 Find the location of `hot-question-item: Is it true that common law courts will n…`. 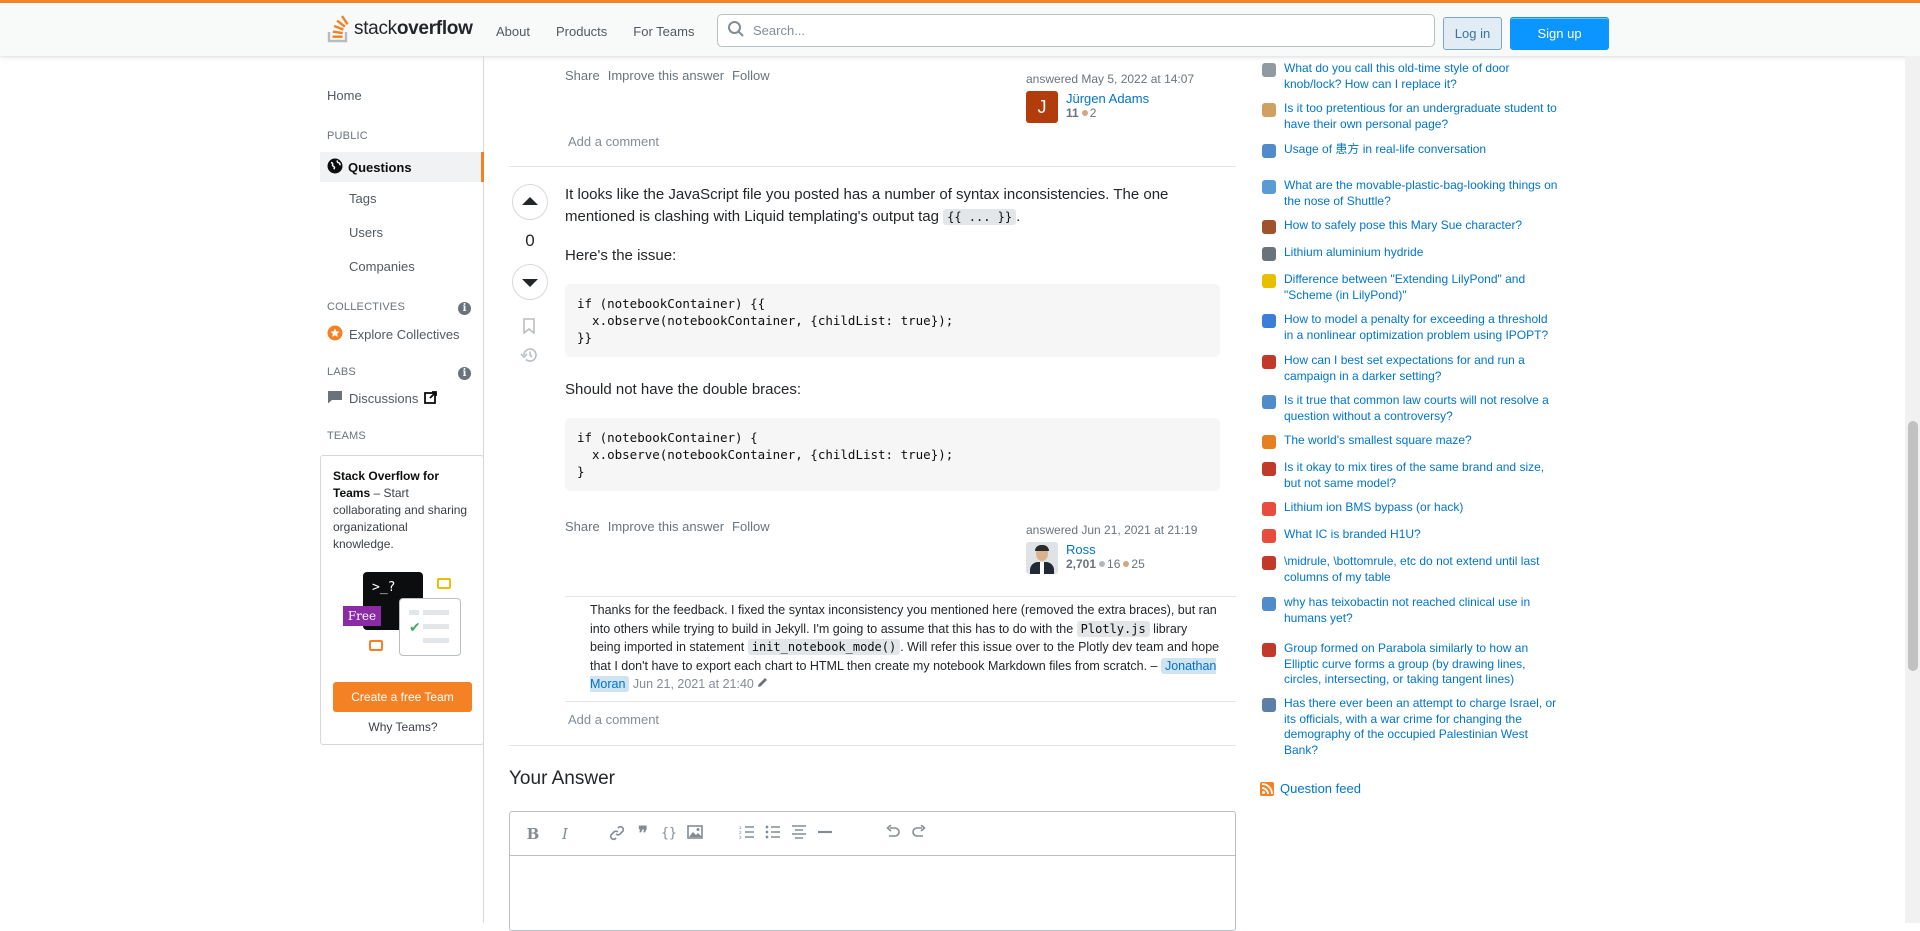

hot-question-item: Is it true that common law courts will n… is located at coordinates (1410, 408).